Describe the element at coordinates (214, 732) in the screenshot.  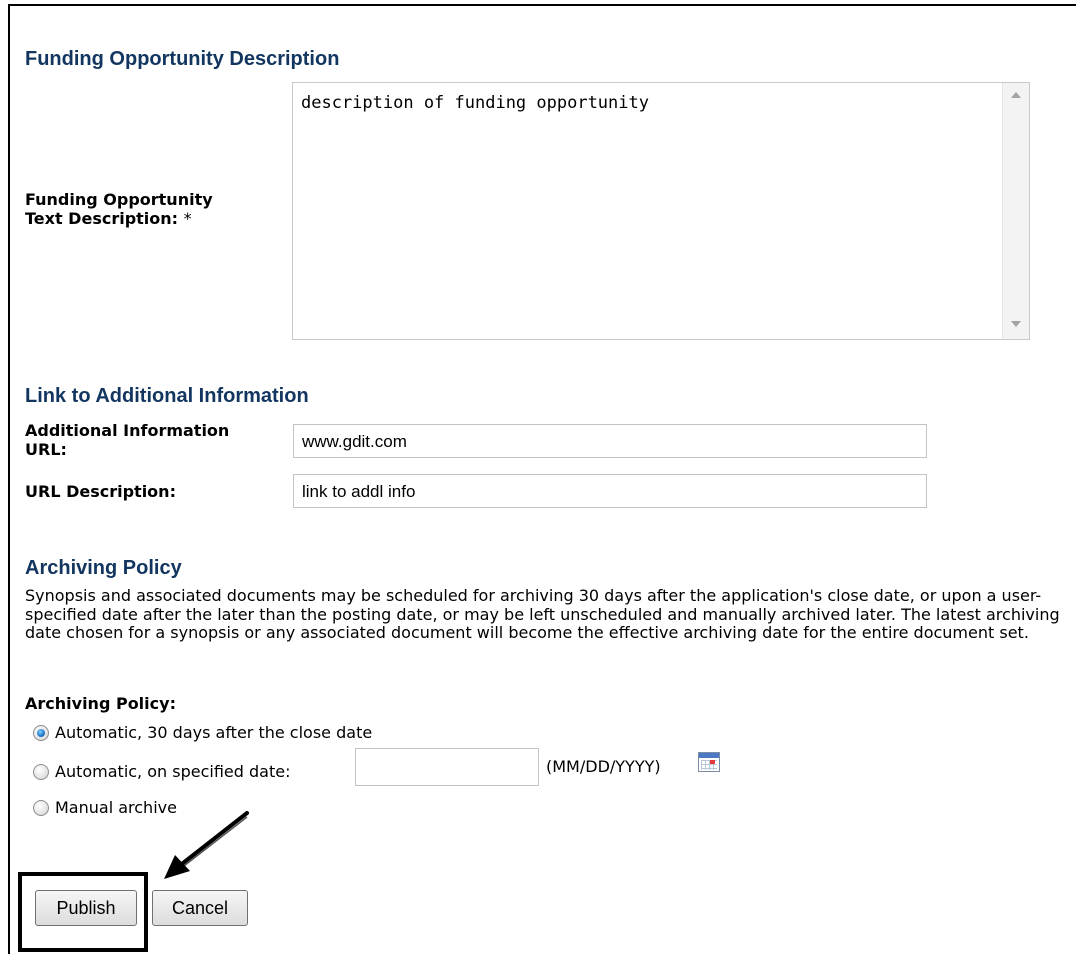
I see `radio-option-auto-30-label: Automatic, 30 days after the close date` at that location.